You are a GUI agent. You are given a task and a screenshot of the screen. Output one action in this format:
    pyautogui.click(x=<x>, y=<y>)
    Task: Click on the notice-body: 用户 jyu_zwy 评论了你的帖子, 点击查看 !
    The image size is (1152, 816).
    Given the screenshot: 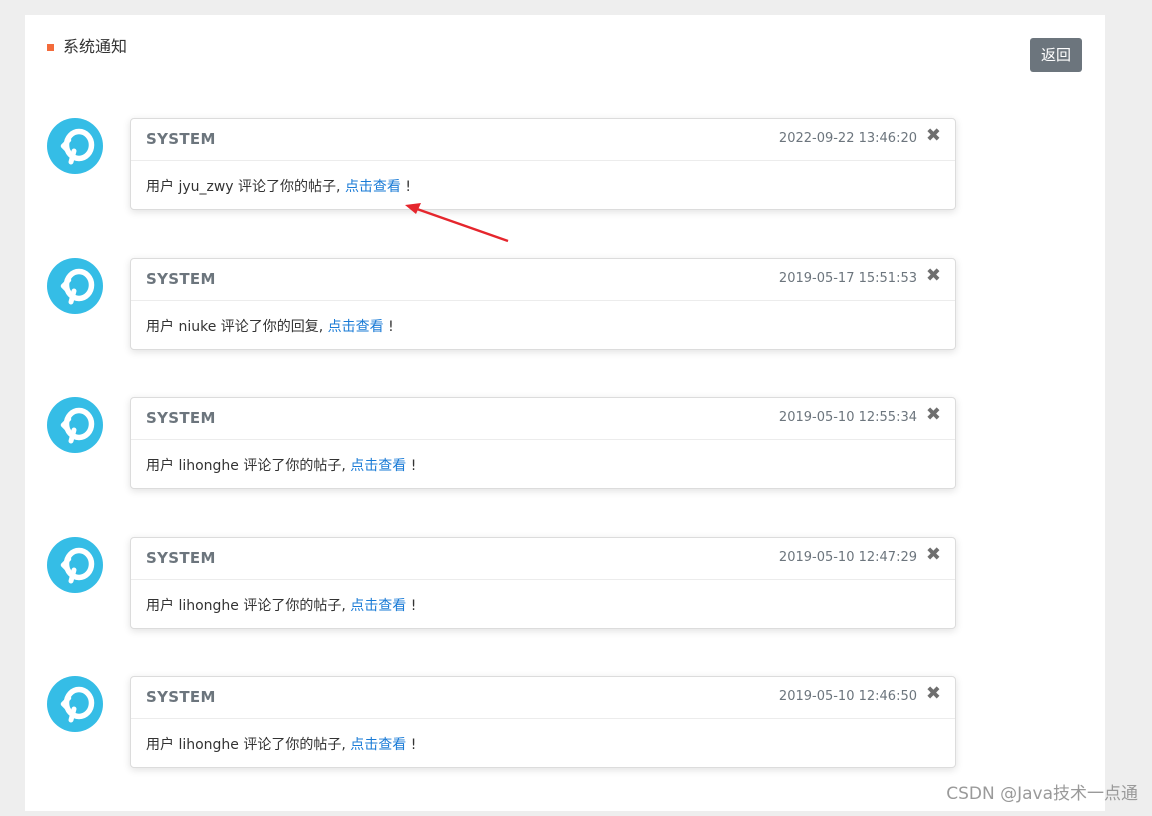 What is the action you would take?
    pyautogui.click(x=278, y=186)
    